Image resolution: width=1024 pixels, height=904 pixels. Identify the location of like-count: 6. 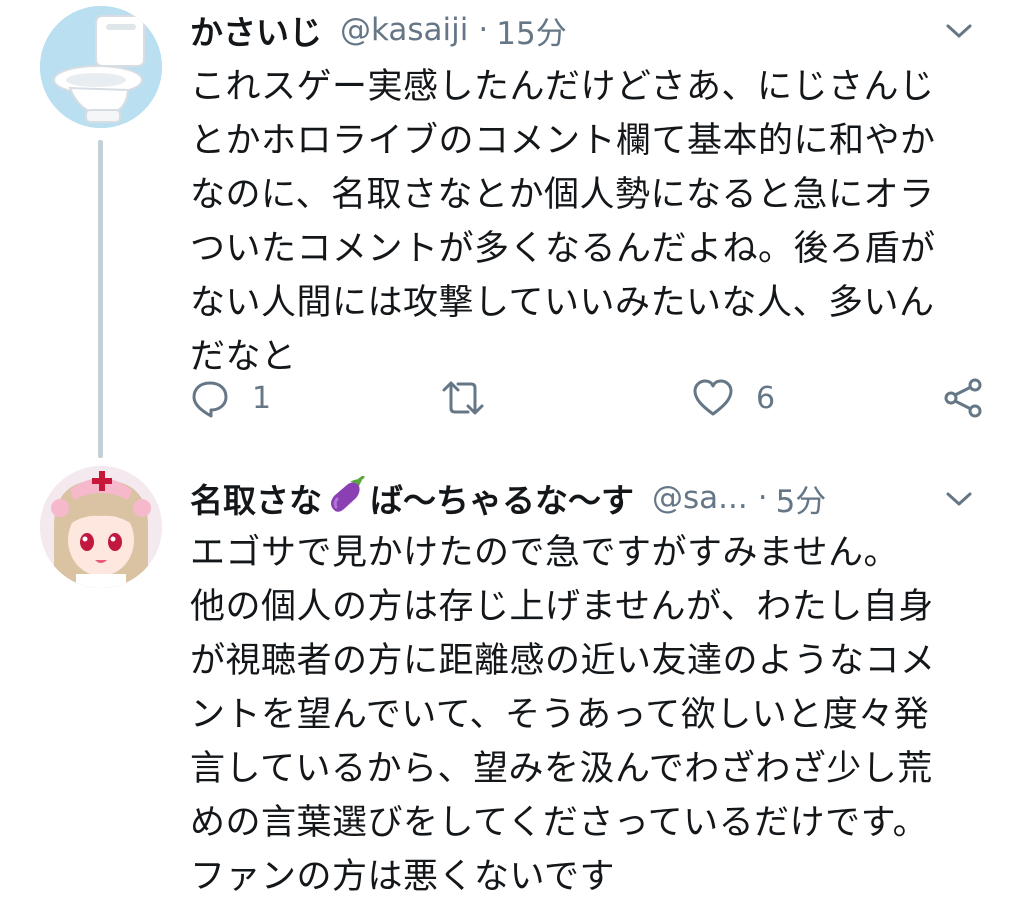
(766, 398).